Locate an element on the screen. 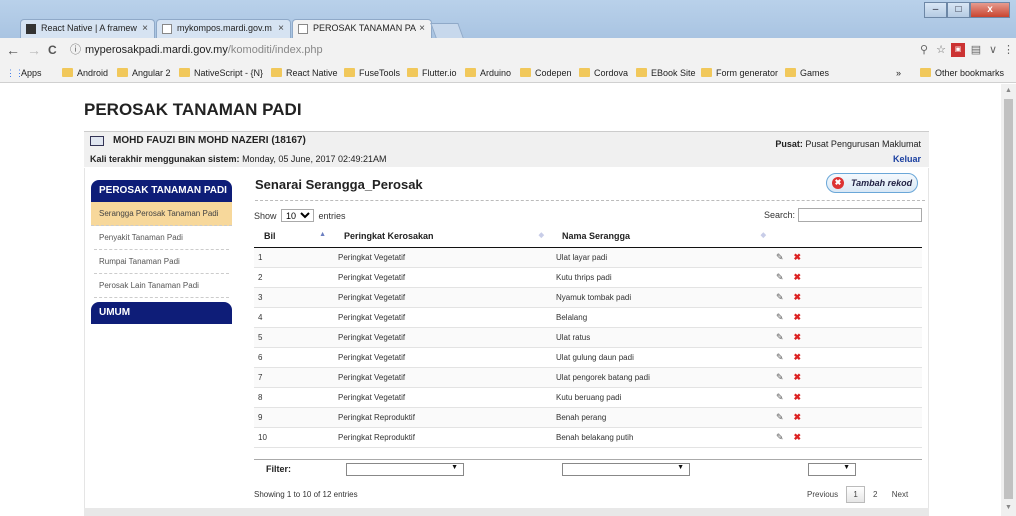 The height and width of the screenshot is (516, 1016). cell-actions: ✎ ✖ is located at coordinates (848, 397).